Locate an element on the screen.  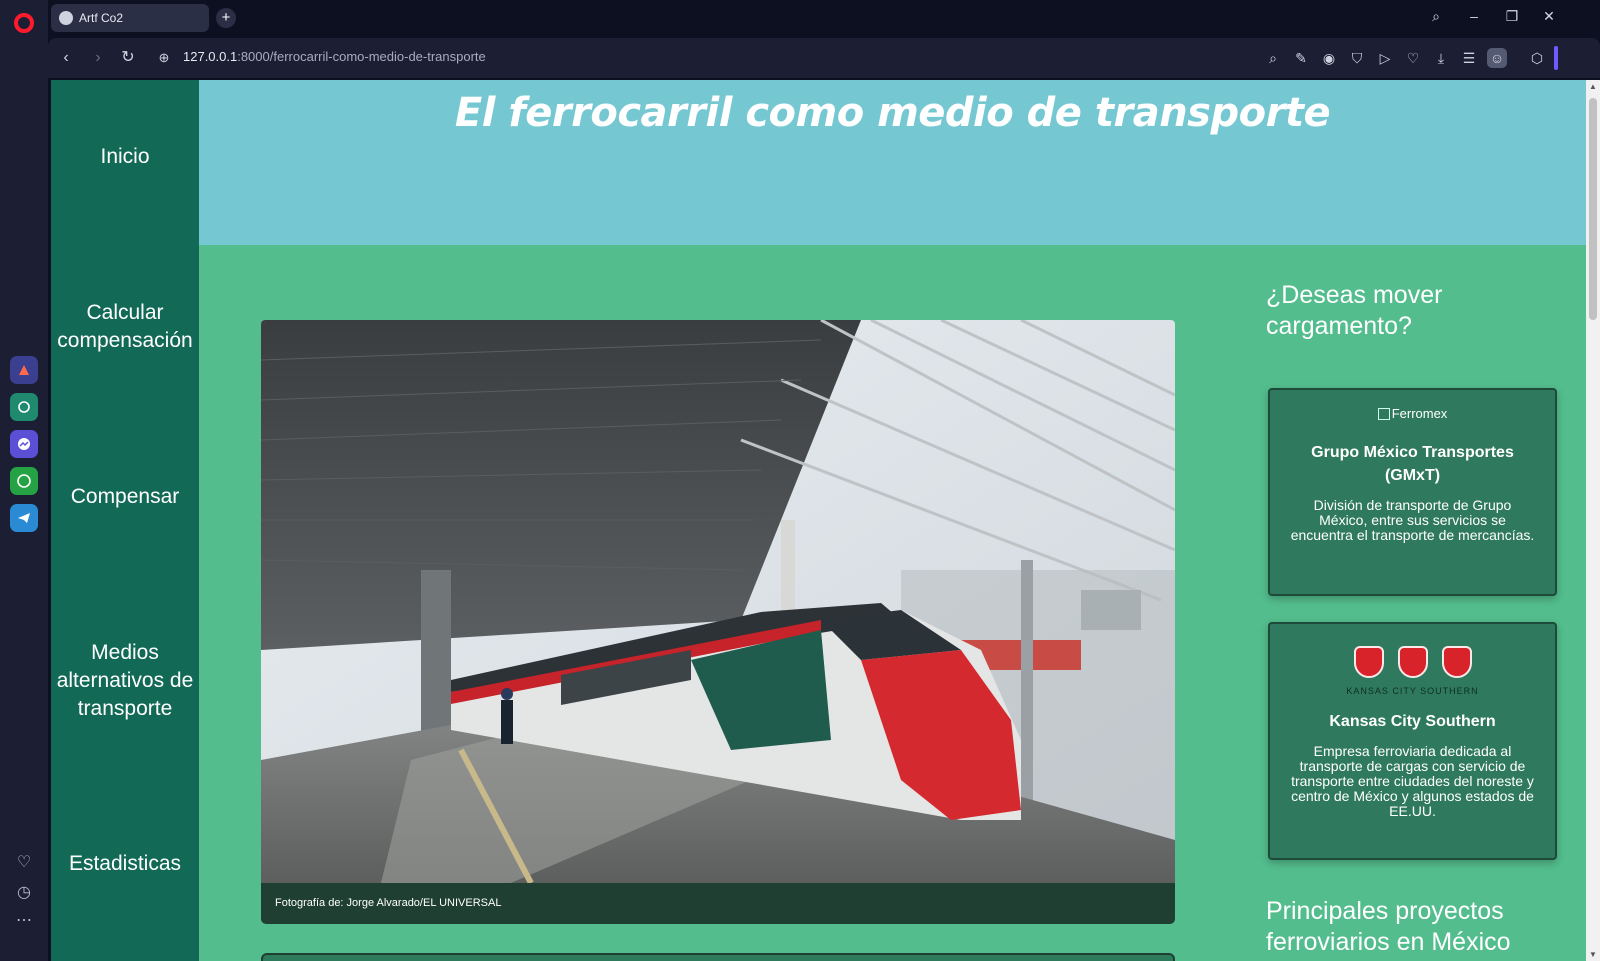
whatsapp-app-icon is located at coordinates (24, 481).